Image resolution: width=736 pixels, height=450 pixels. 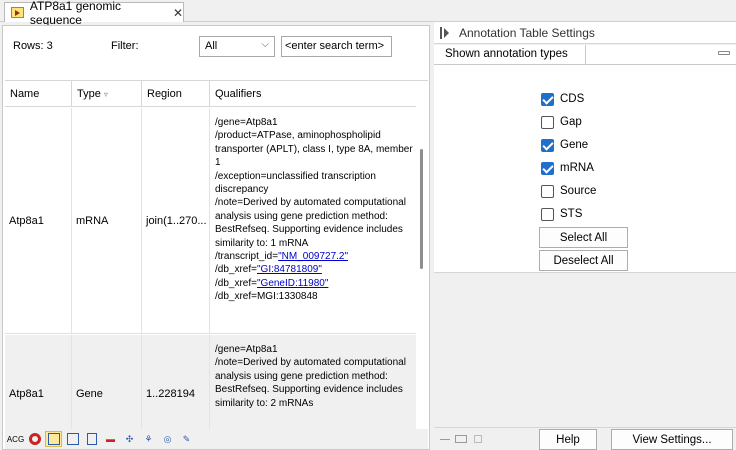 What do you see at coordinates (129, 439) in the screenshot?
I see `graph-icon: ✣` at bounding box center [129, 439].